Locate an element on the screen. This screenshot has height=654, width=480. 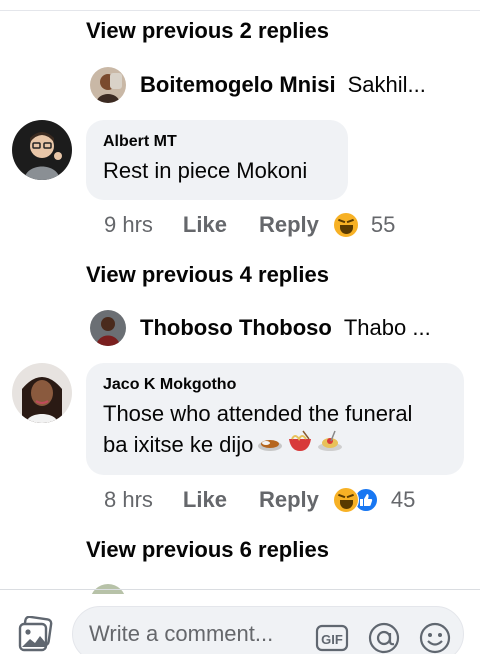
comment-author: Albert MT is located at coordinates (217, 142).